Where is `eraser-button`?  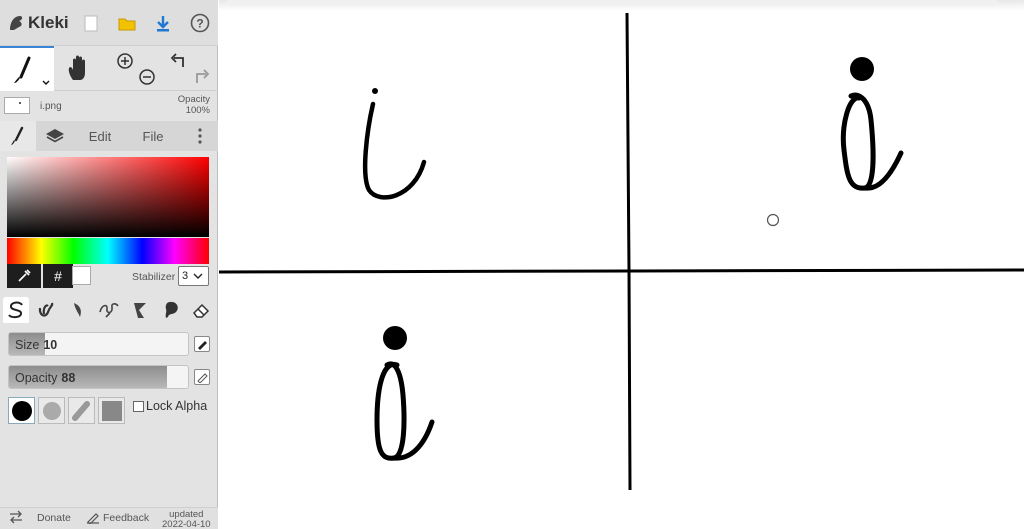
eraser-button is located at coordinates (201, 310).